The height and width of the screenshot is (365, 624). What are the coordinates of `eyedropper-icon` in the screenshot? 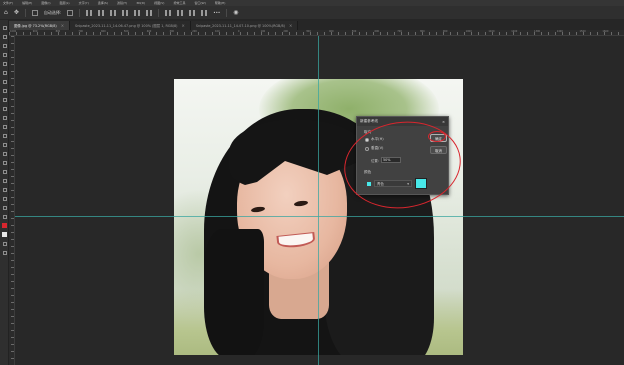 It's located at (4, 81).